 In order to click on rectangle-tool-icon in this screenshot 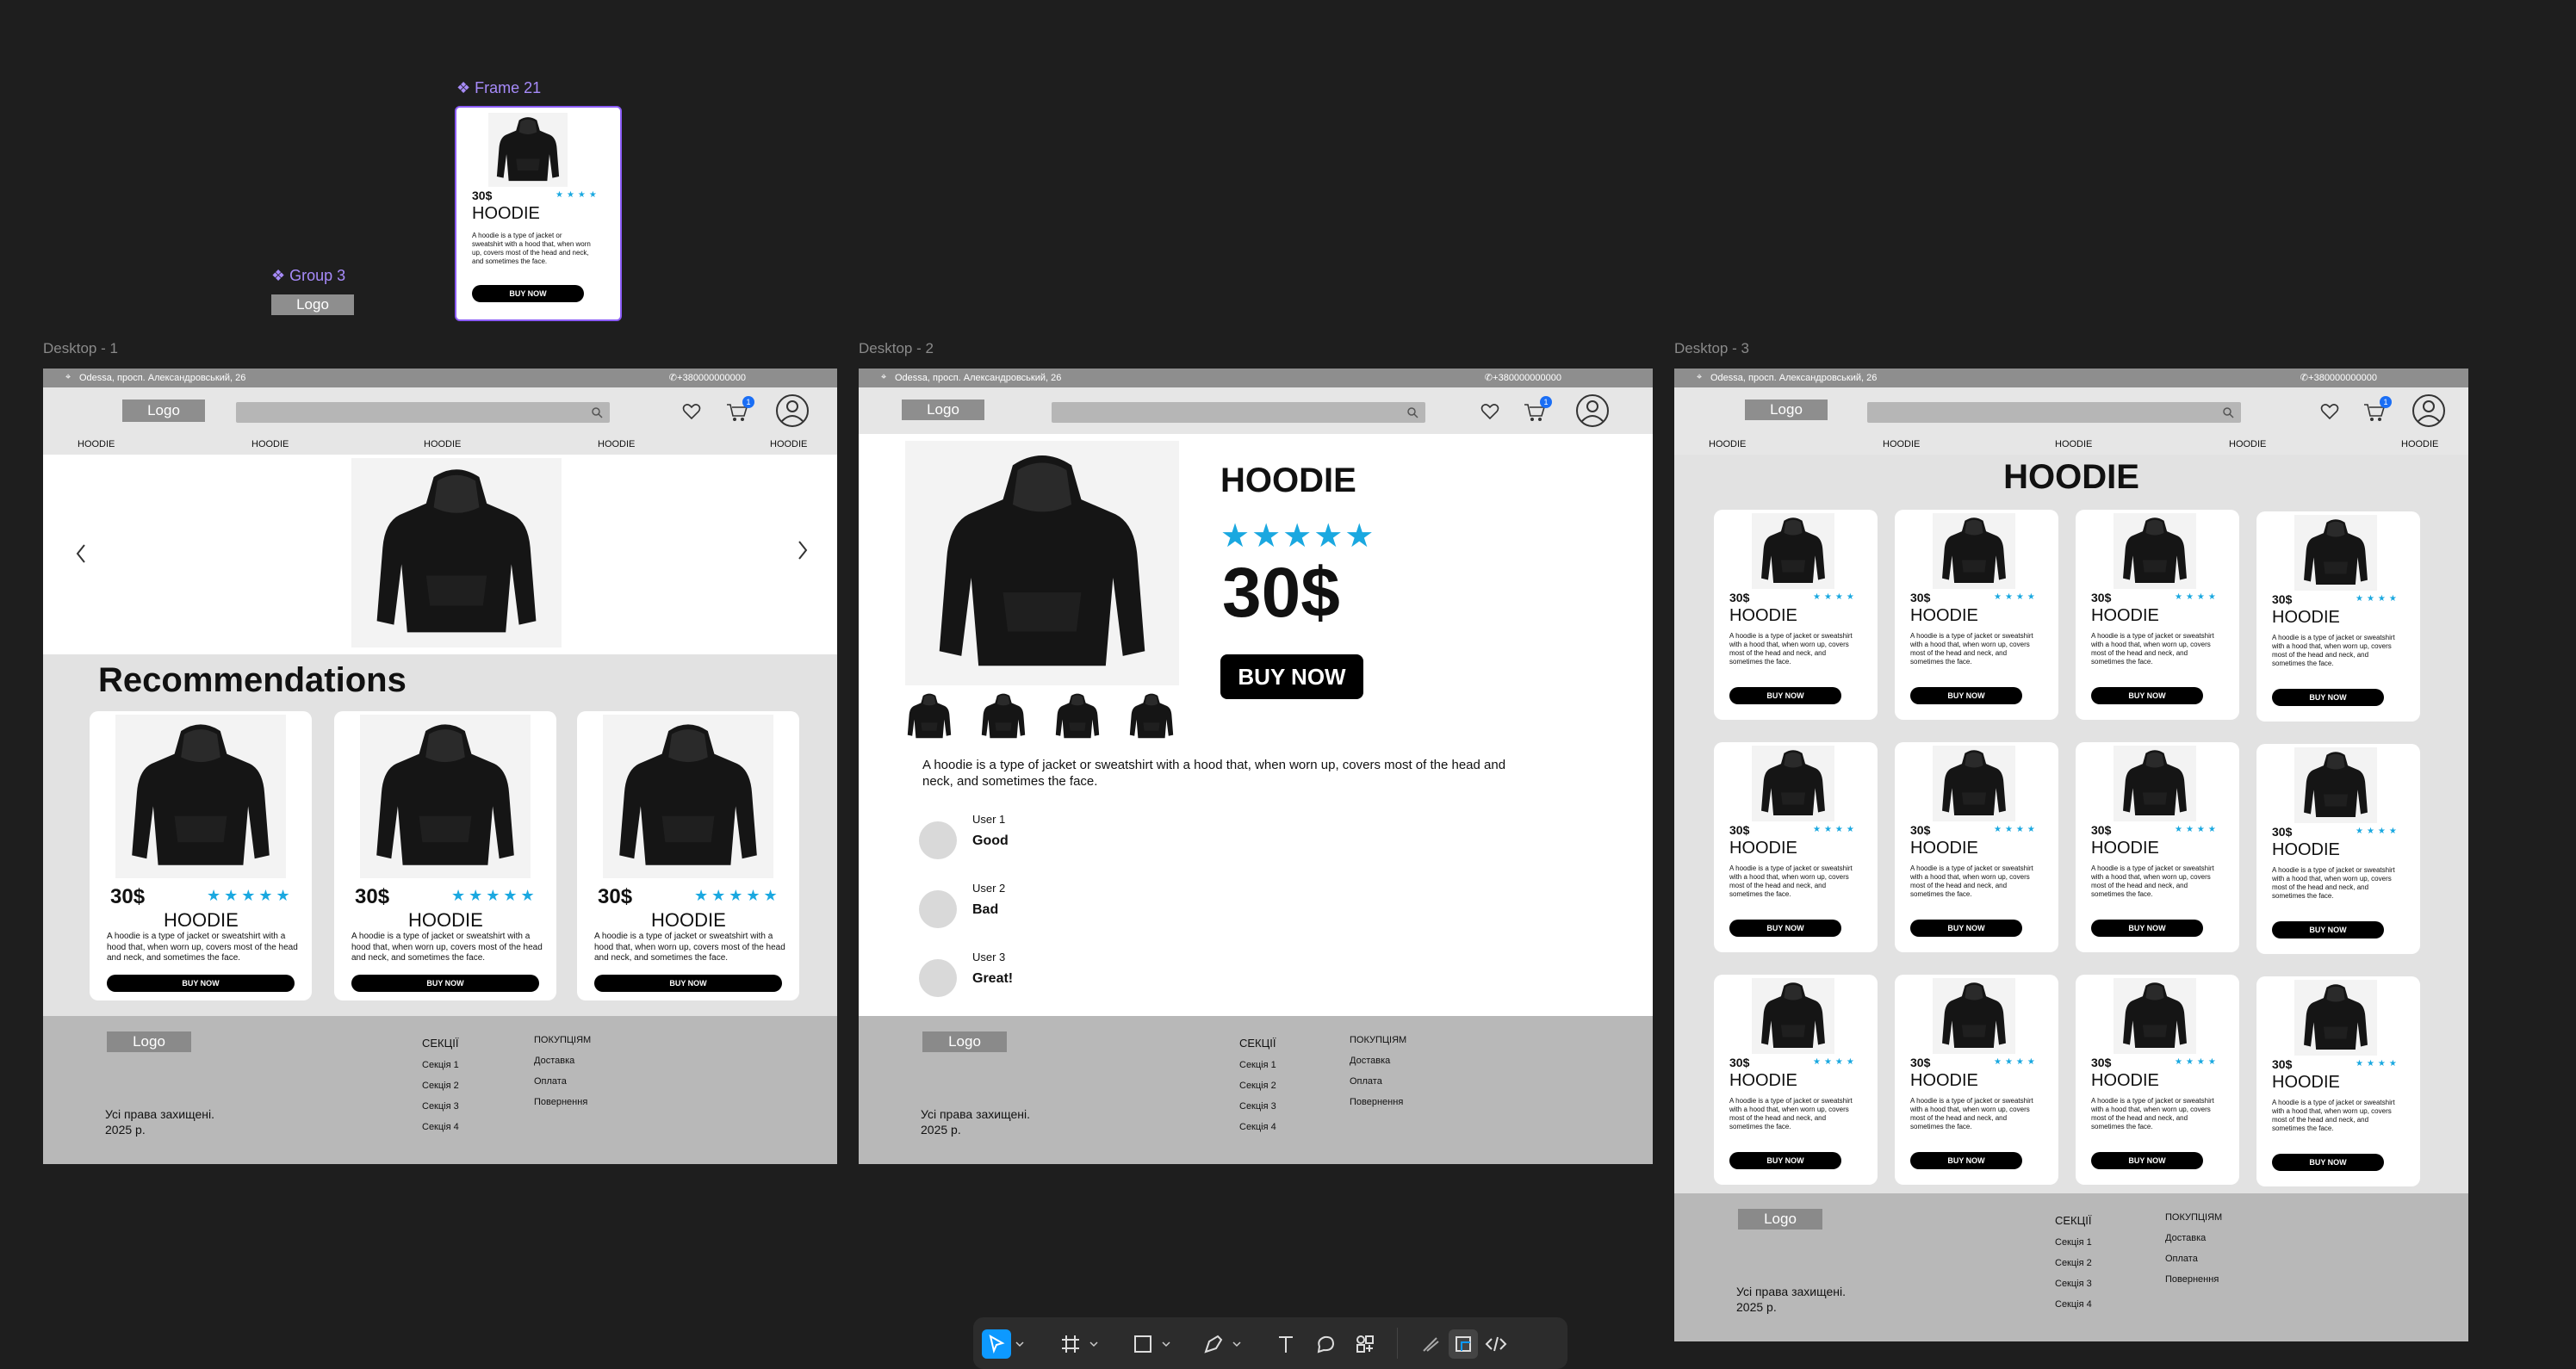, I will do `click(1143, 1344)`.